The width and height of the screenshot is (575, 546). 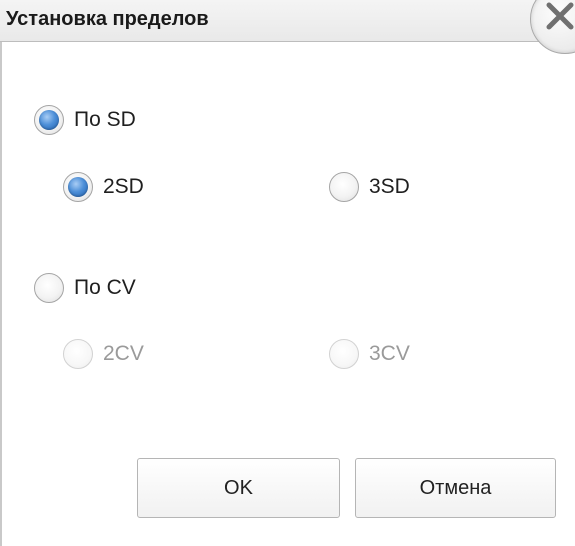 What do you see at coordinates (1, 294) in the screenshot?
I see `dialog-left-border` at bounding box center [1, 294].